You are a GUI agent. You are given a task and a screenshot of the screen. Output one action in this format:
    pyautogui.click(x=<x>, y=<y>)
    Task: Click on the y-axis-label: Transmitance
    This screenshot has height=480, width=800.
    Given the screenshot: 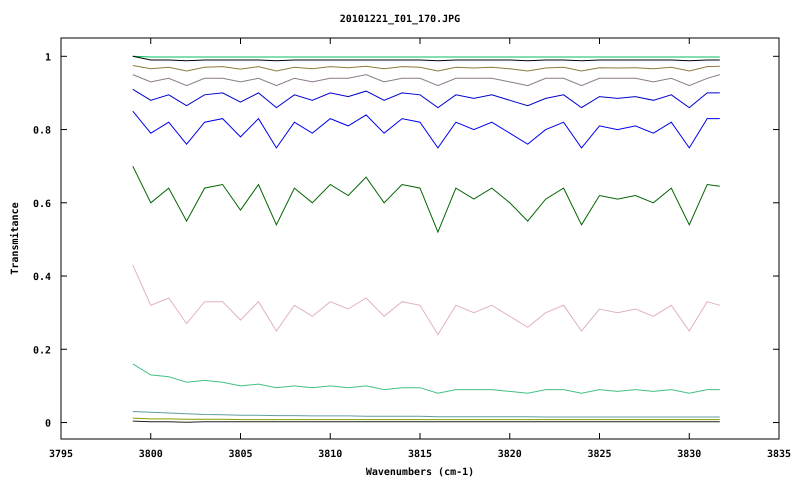 What is the action you would take?
    pyautogui.click(x=15, y=238)
    